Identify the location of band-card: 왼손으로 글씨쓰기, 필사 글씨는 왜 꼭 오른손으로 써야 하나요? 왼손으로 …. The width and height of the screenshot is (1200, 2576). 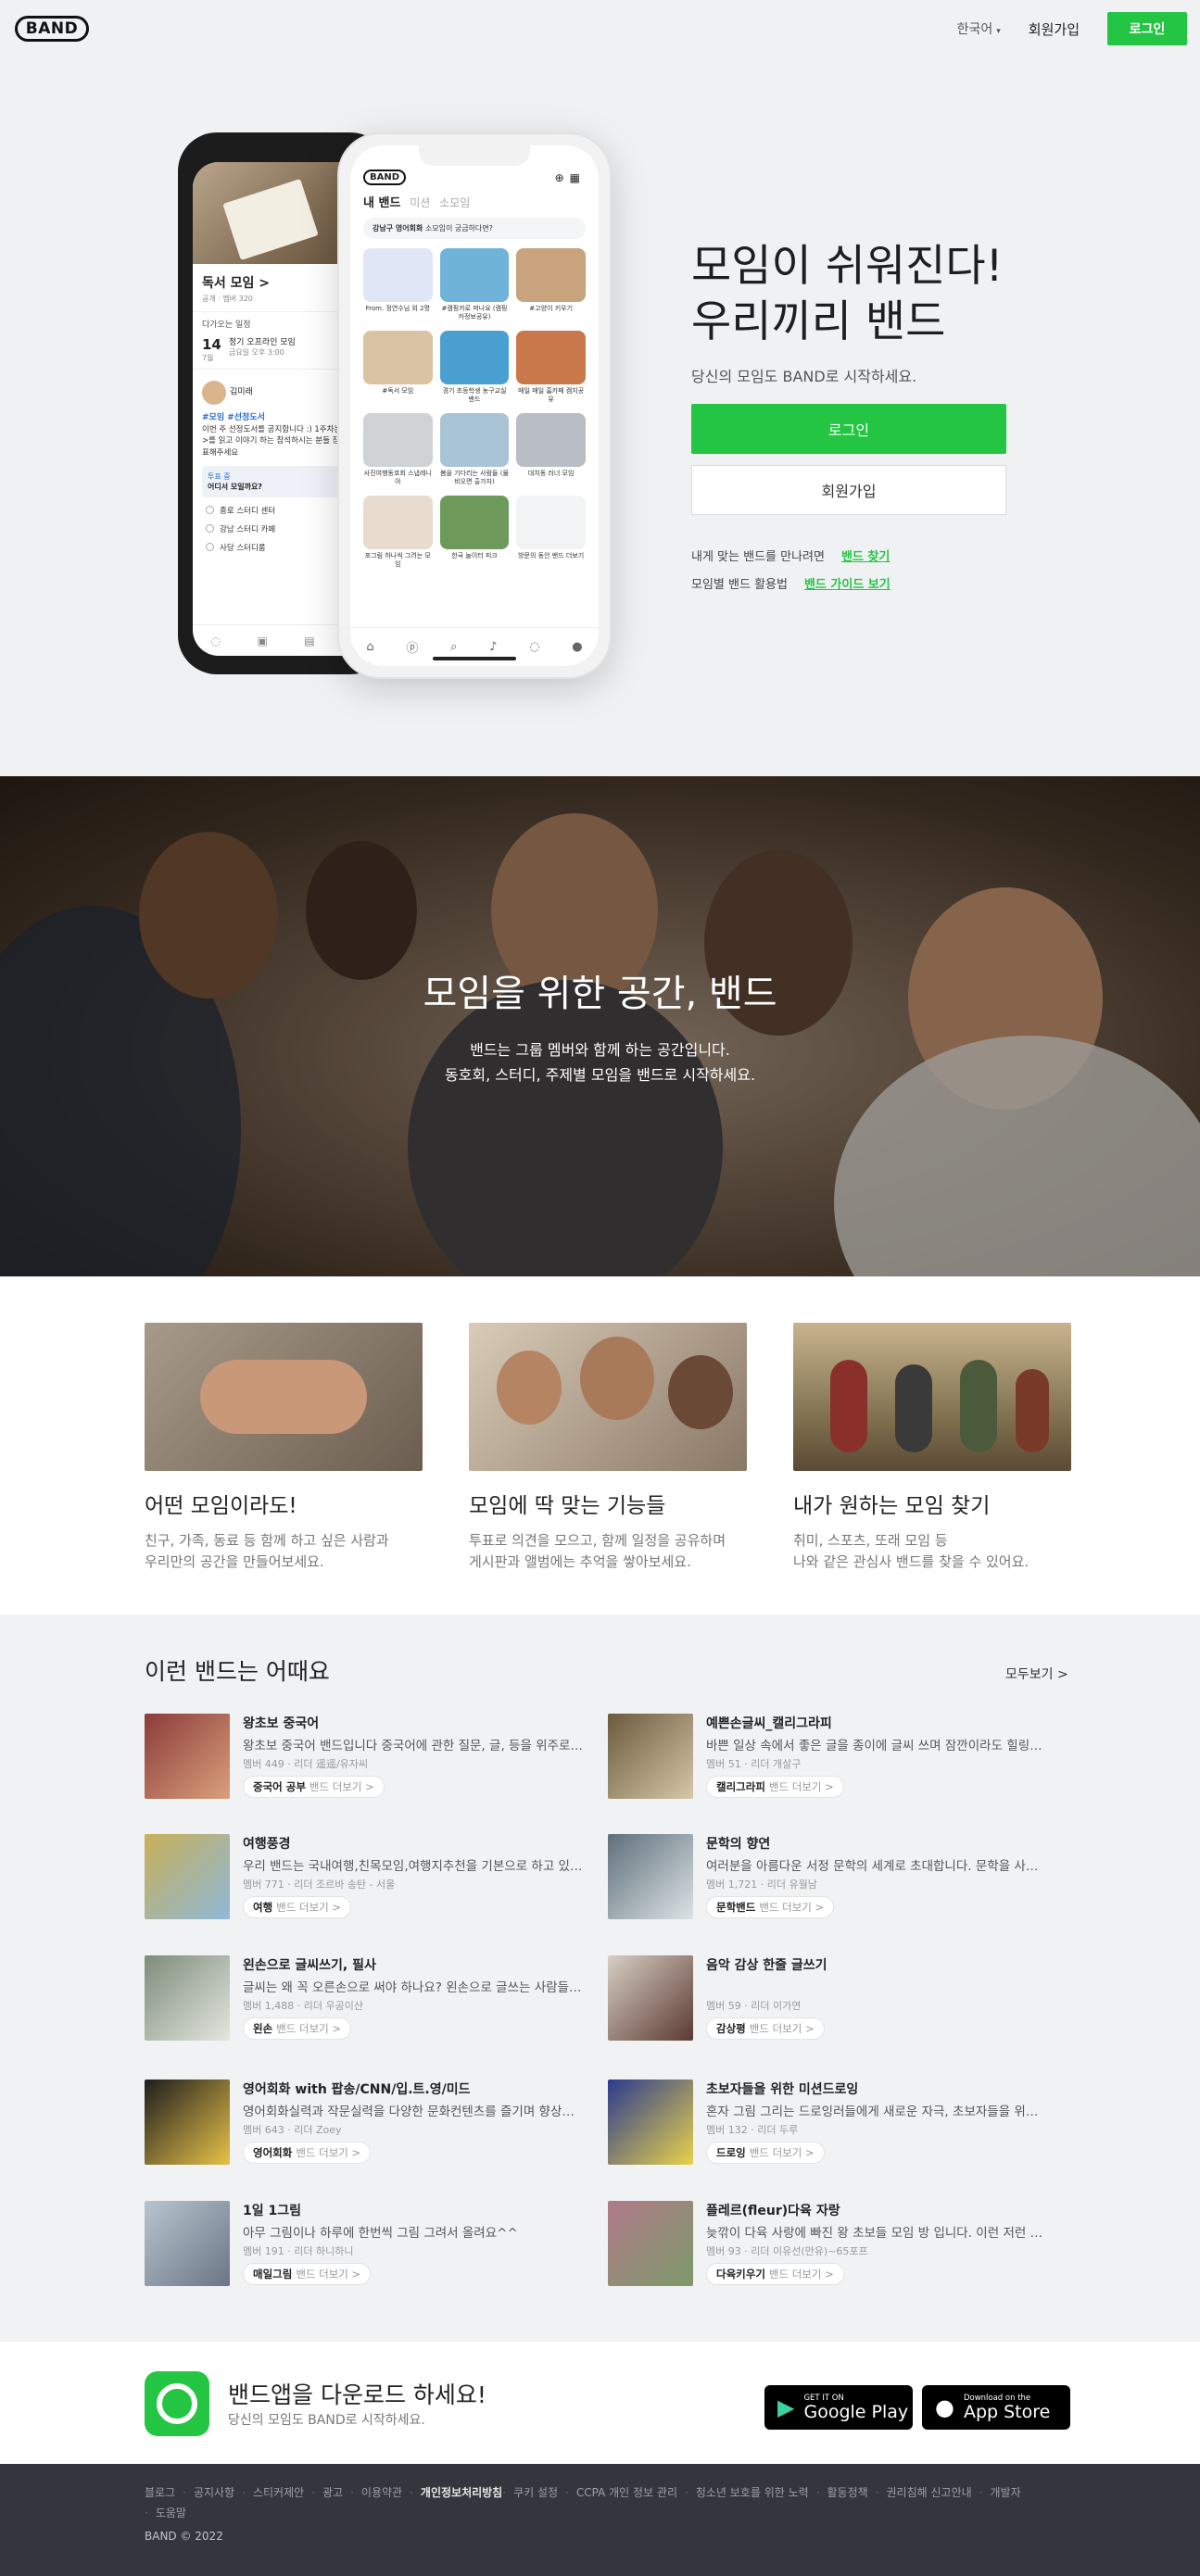
(365, 1999).